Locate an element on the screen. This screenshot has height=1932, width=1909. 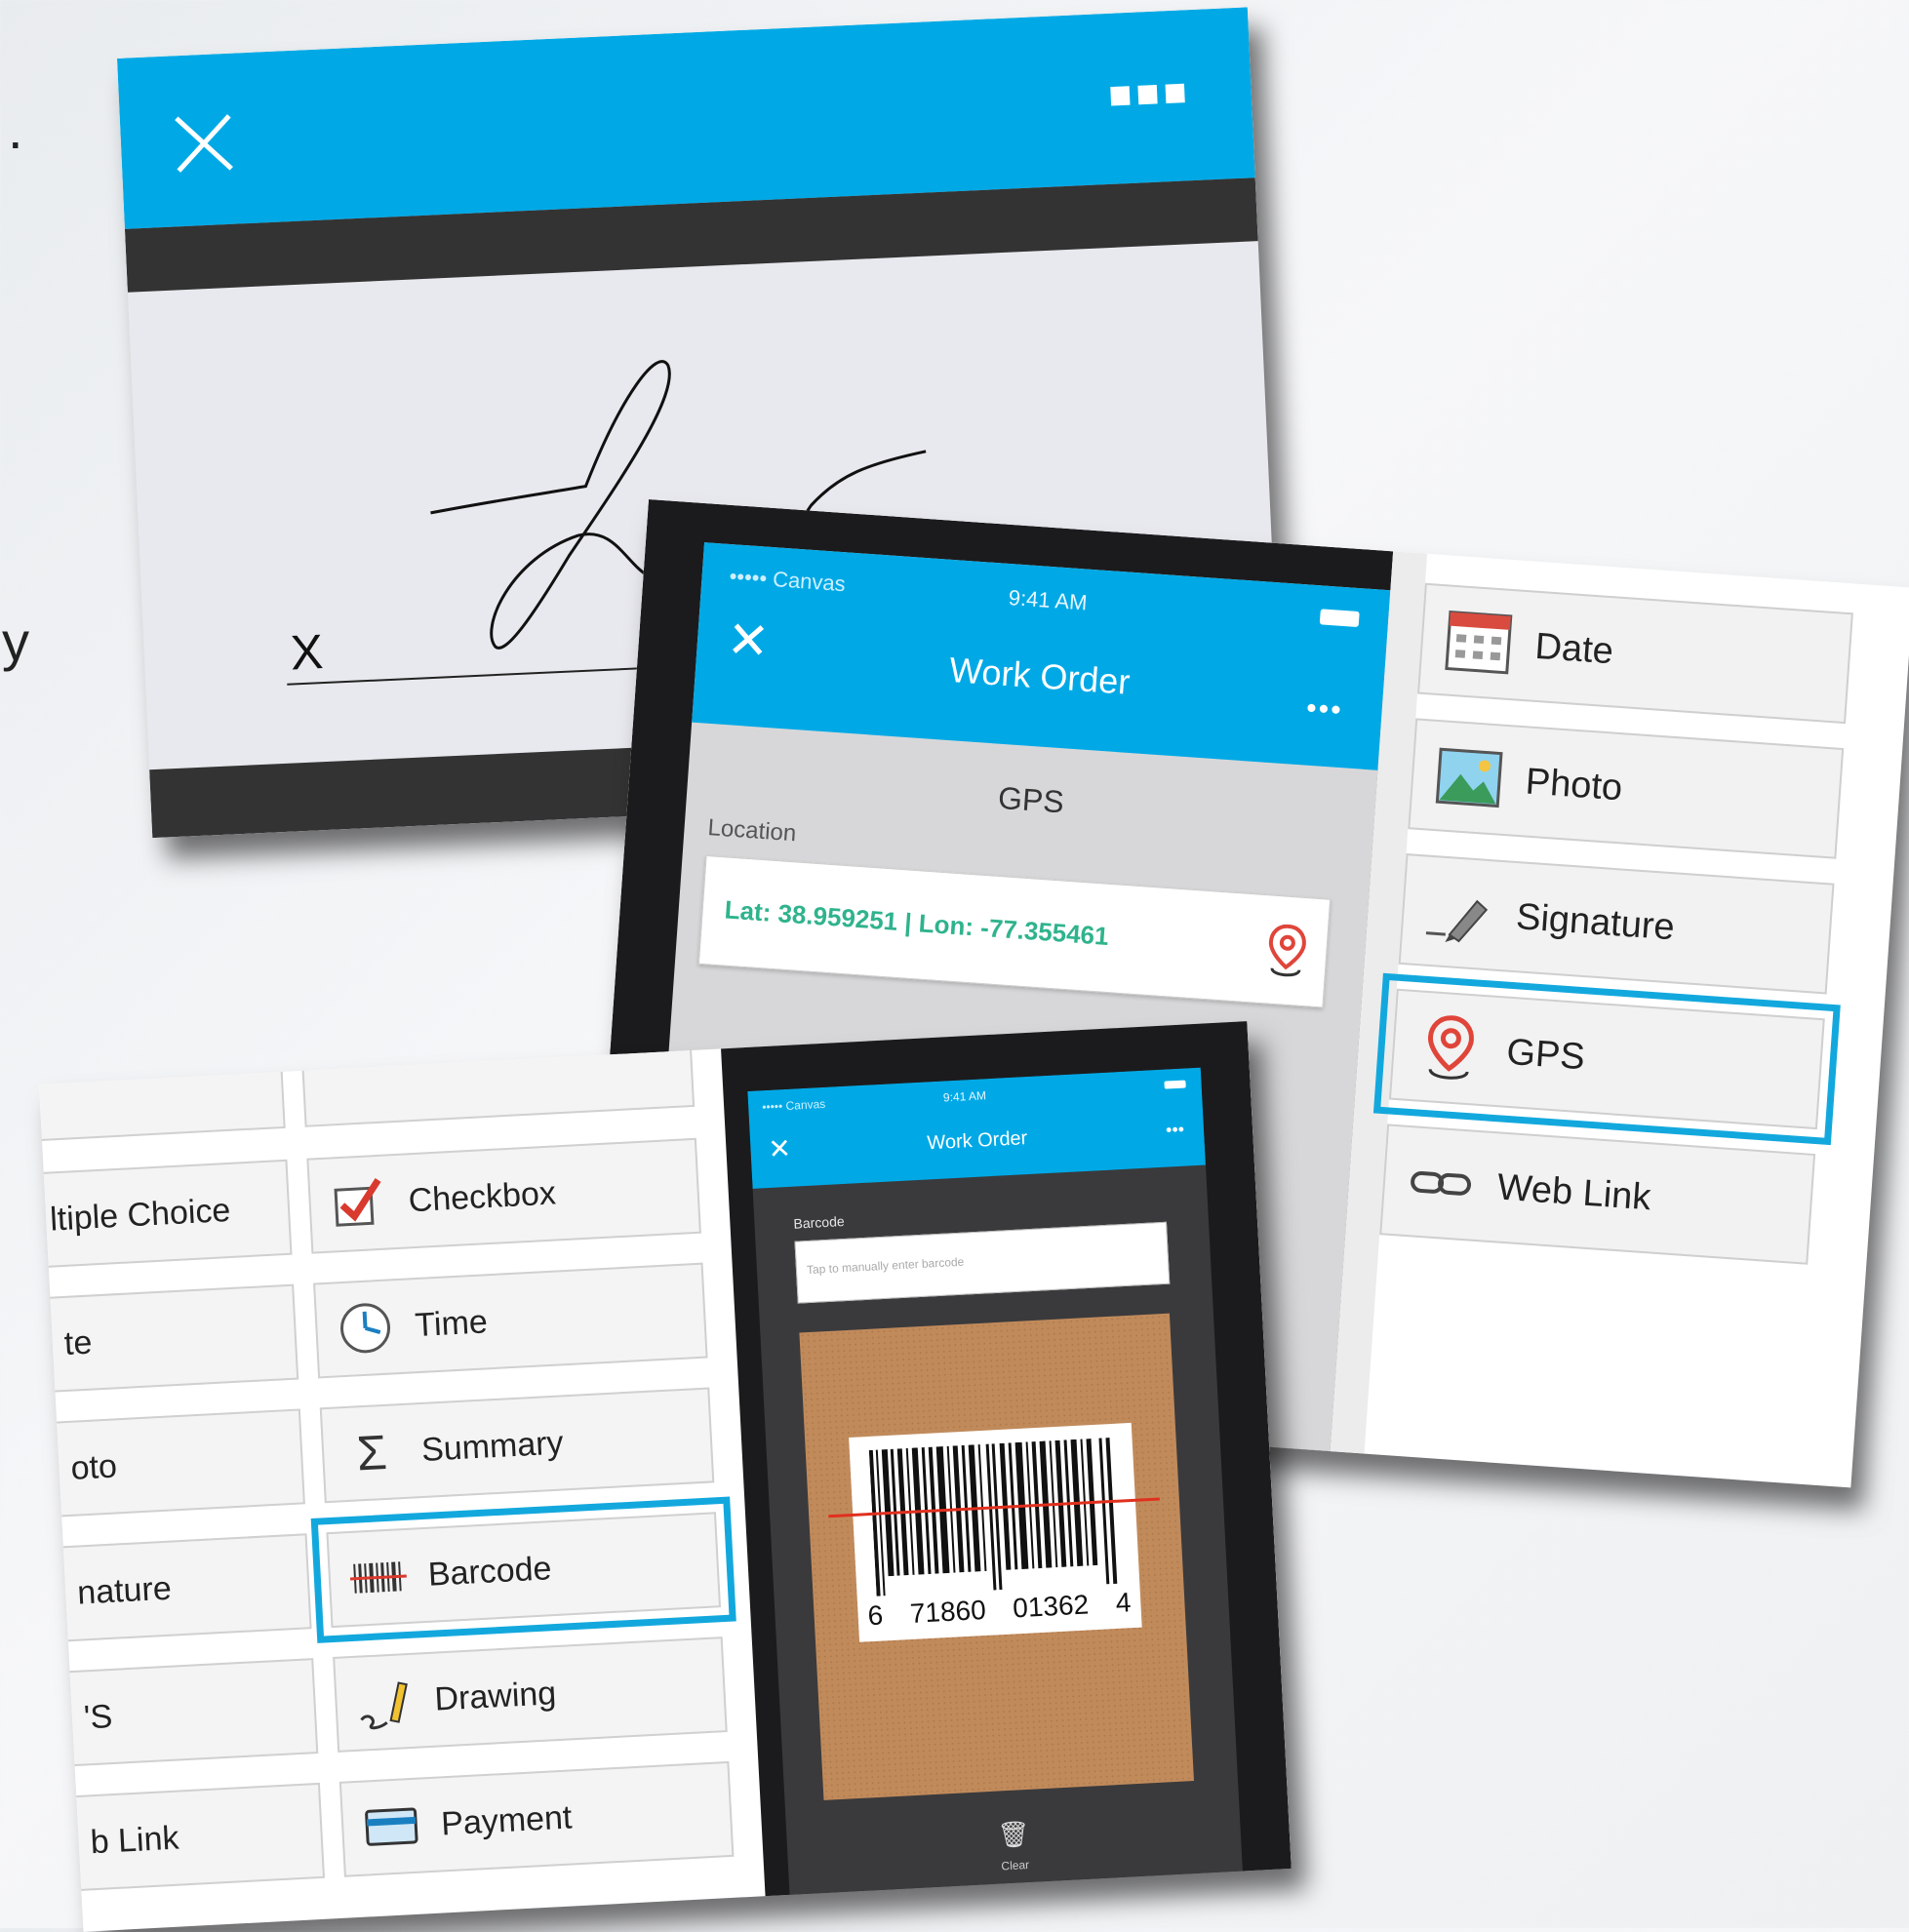
field-type-partial is located at coordinates (162, 1088).